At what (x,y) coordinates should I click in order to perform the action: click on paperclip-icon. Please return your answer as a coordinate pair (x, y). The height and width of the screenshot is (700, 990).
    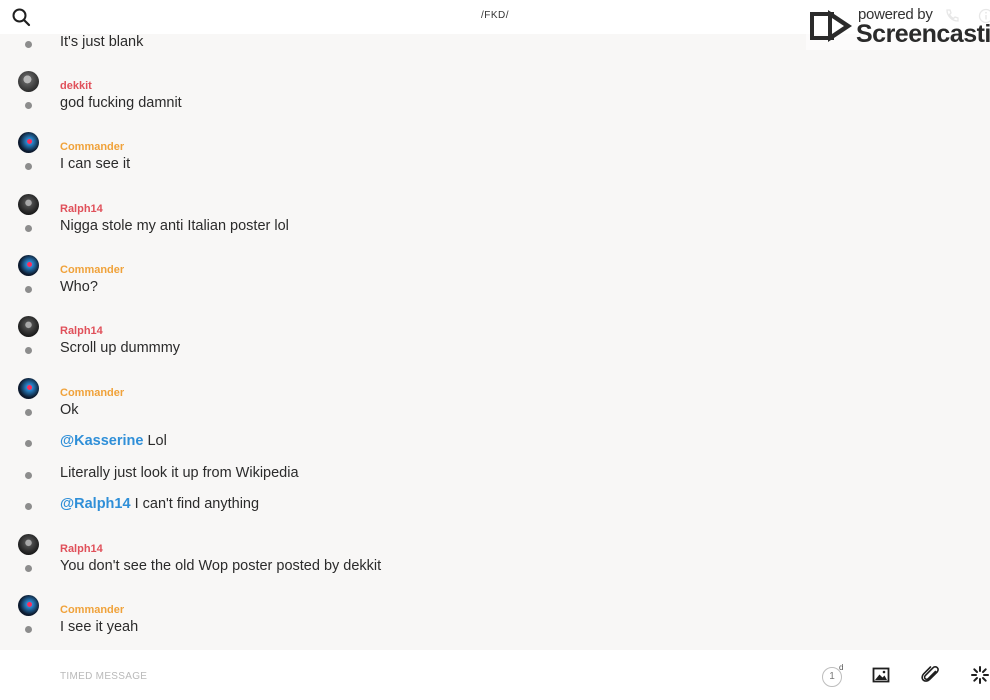
    Looking at the image, I should click on (930, 674).